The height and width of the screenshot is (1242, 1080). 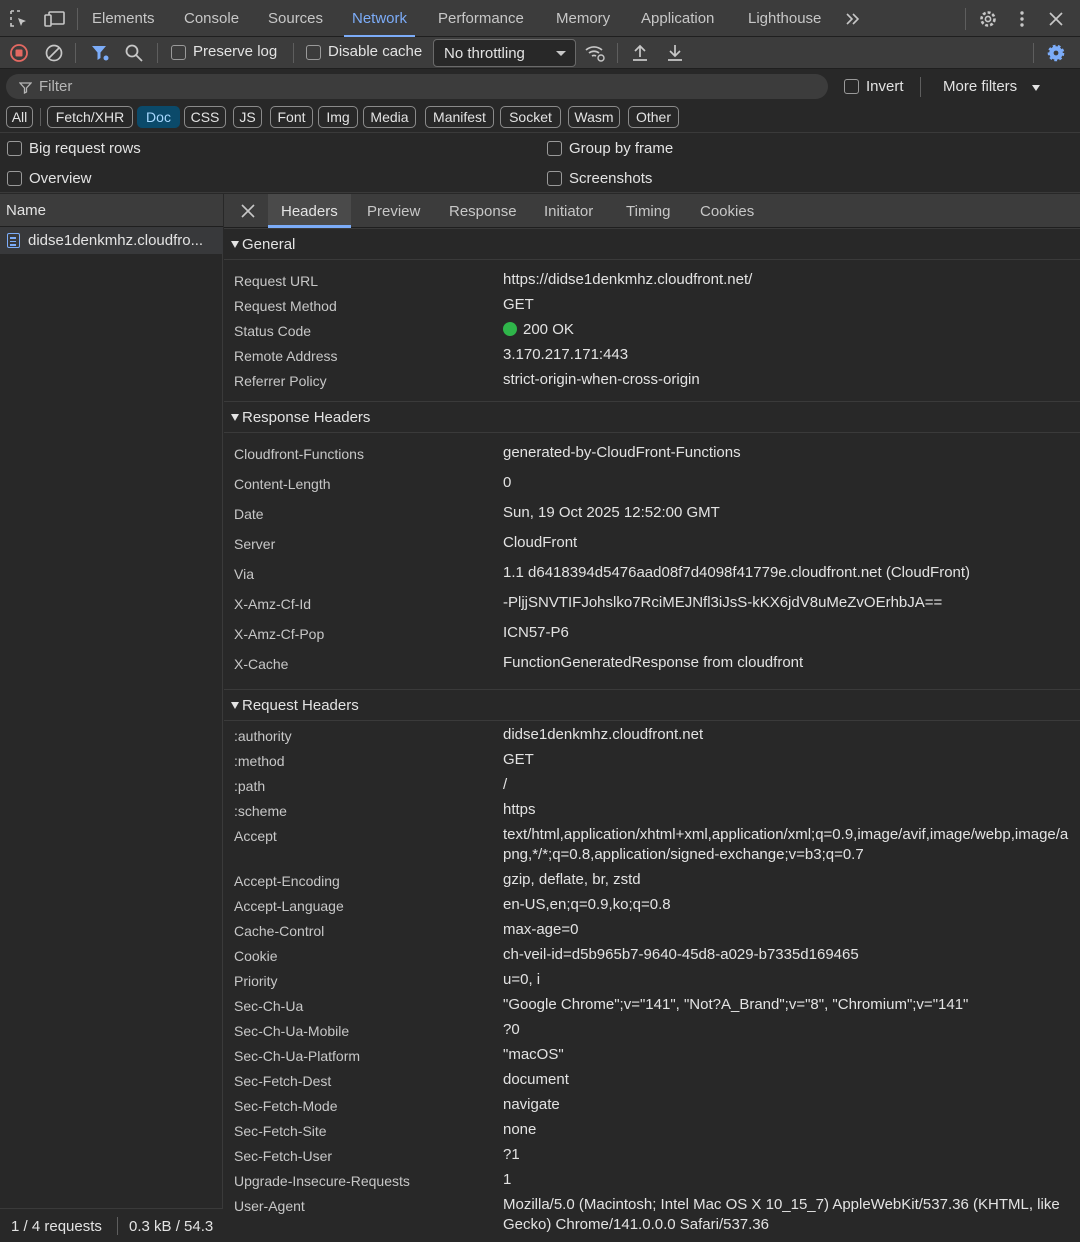 What do you see at coordinates (249, 514) in the screenshot?
I see `header-name: Date` at bounding box center [249, 514].